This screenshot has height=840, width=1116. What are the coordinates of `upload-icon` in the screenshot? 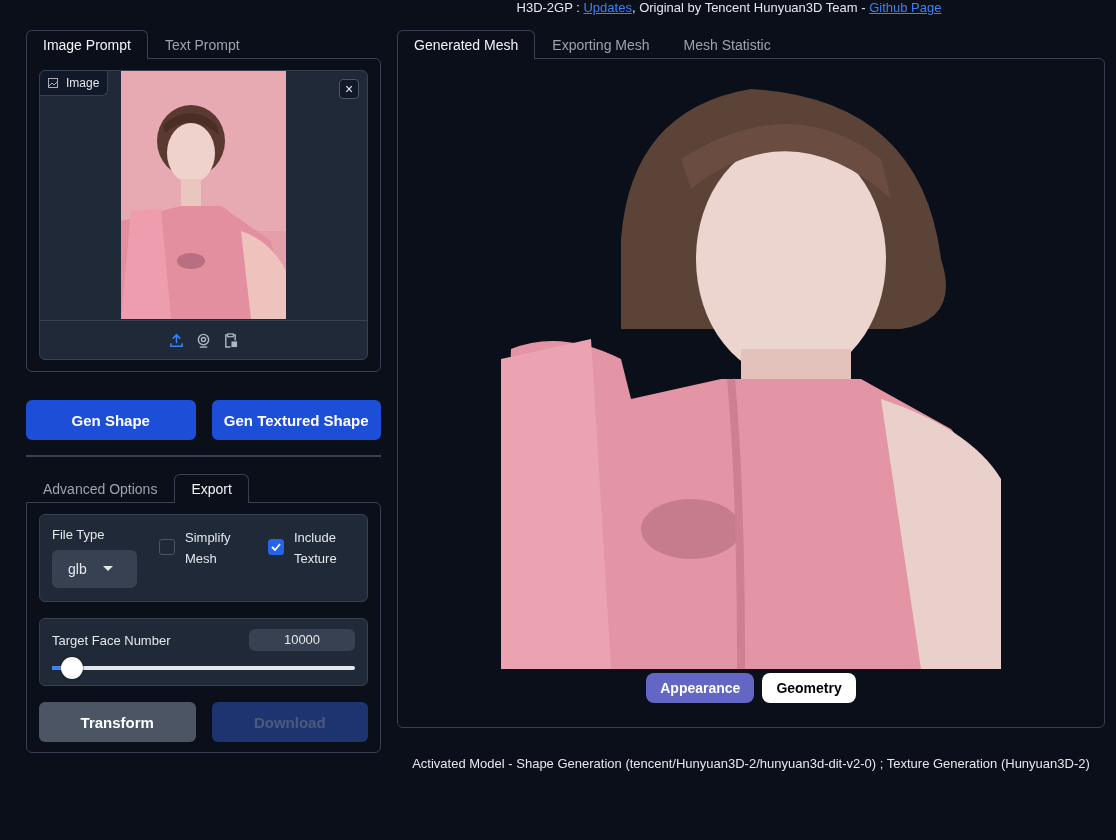 It's located at (176, 340).